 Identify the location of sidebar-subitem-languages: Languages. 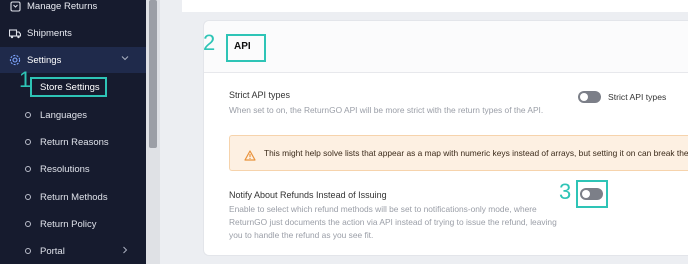
(73, 115).